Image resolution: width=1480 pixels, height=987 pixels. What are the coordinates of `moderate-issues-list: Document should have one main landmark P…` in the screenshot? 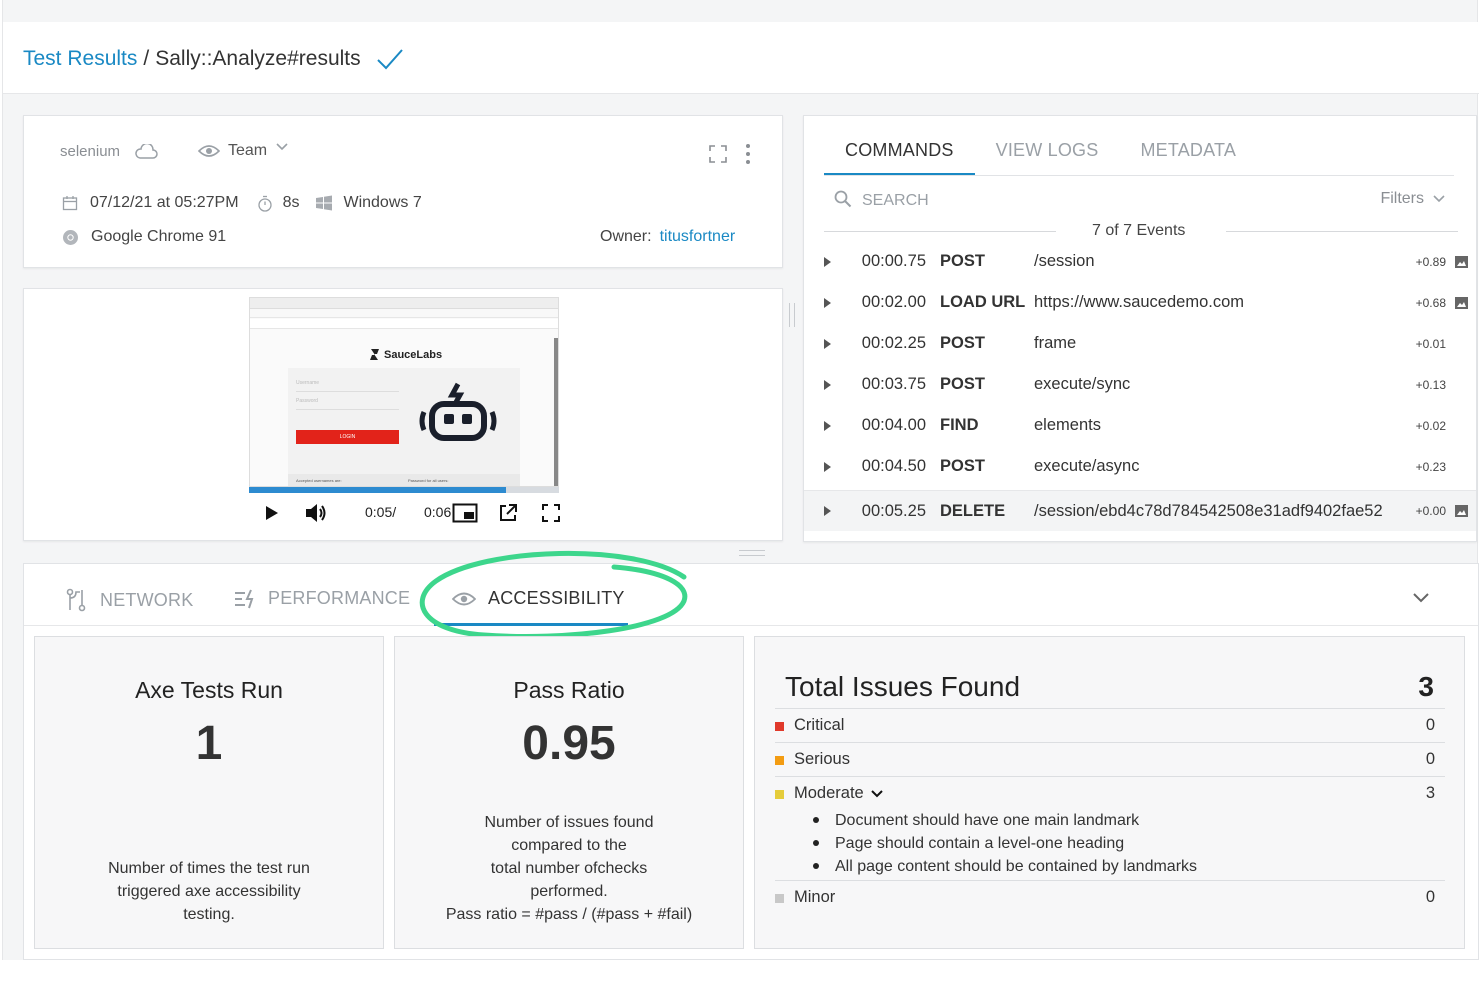 It's located at (1005, 843).